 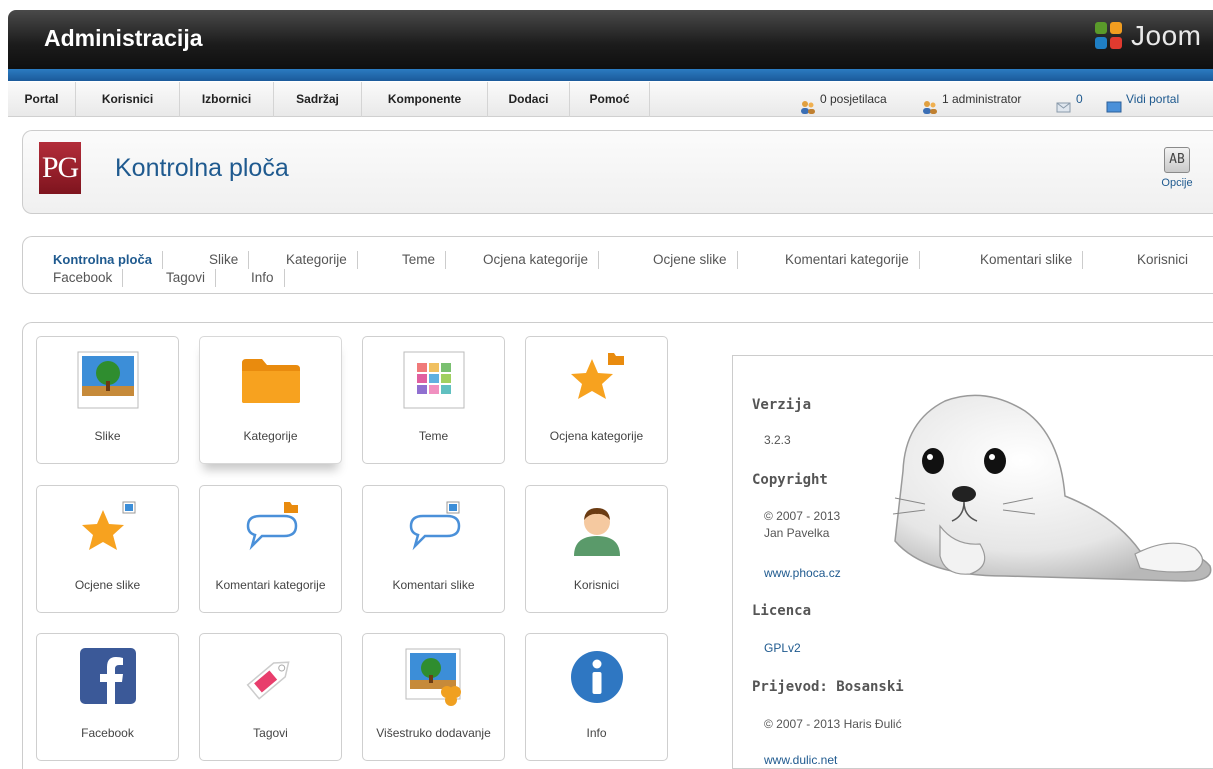 I want to click on monitor-icon, so click(x=1114, y=102).